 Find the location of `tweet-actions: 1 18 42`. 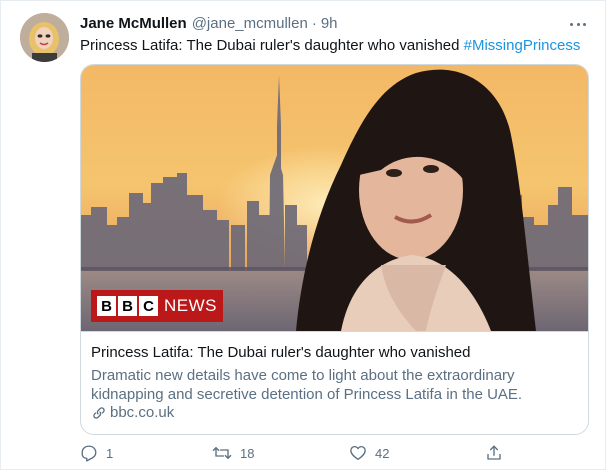

tweet-actions: 1 18 42 is located at coordinates (295, 453).